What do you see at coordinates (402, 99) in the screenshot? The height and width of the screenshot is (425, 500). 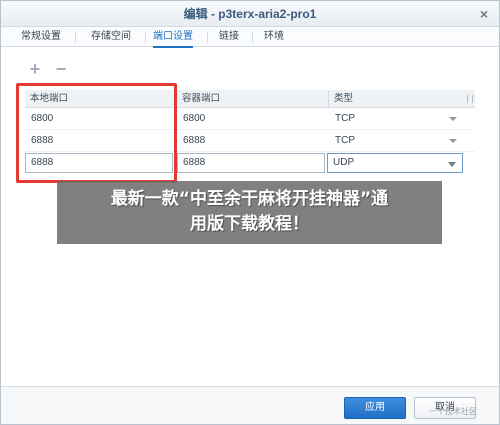 I see `header-type: 类型` at bounding box center [402, 99].